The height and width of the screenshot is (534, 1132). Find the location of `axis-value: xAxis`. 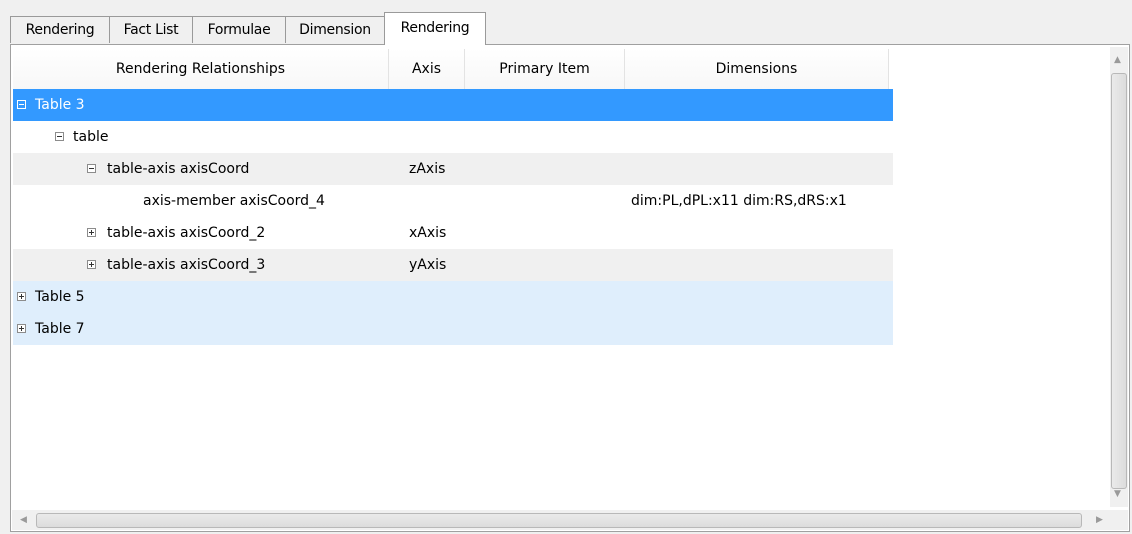

axis-value: xAxis is located at coordinates (428, 233).